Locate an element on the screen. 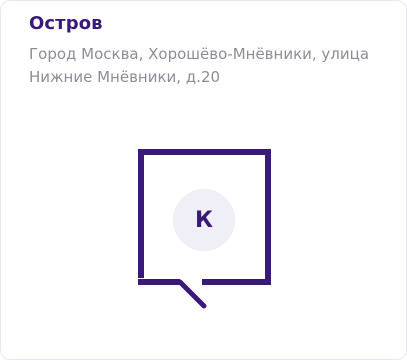  location-title: Остров is located at coordinates (66, 23).